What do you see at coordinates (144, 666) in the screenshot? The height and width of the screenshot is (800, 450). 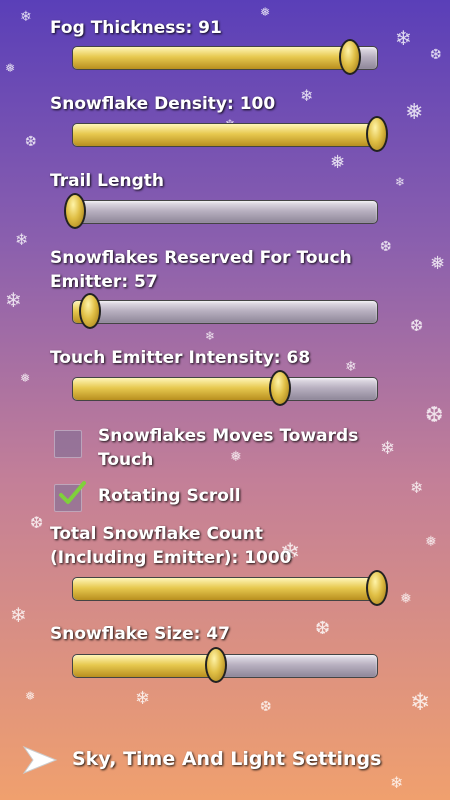 I see `snowflake-size-fill` at bounding box center [144, 666].